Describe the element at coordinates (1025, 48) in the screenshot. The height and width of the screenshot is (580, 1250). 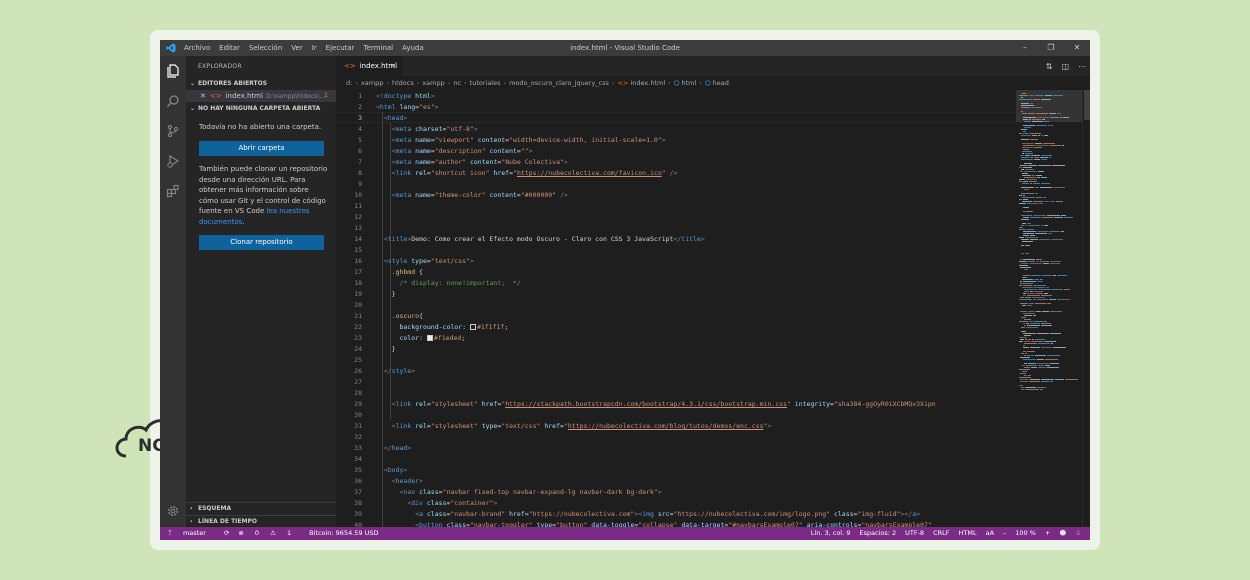
I see `minimize-icon: –` at that location.